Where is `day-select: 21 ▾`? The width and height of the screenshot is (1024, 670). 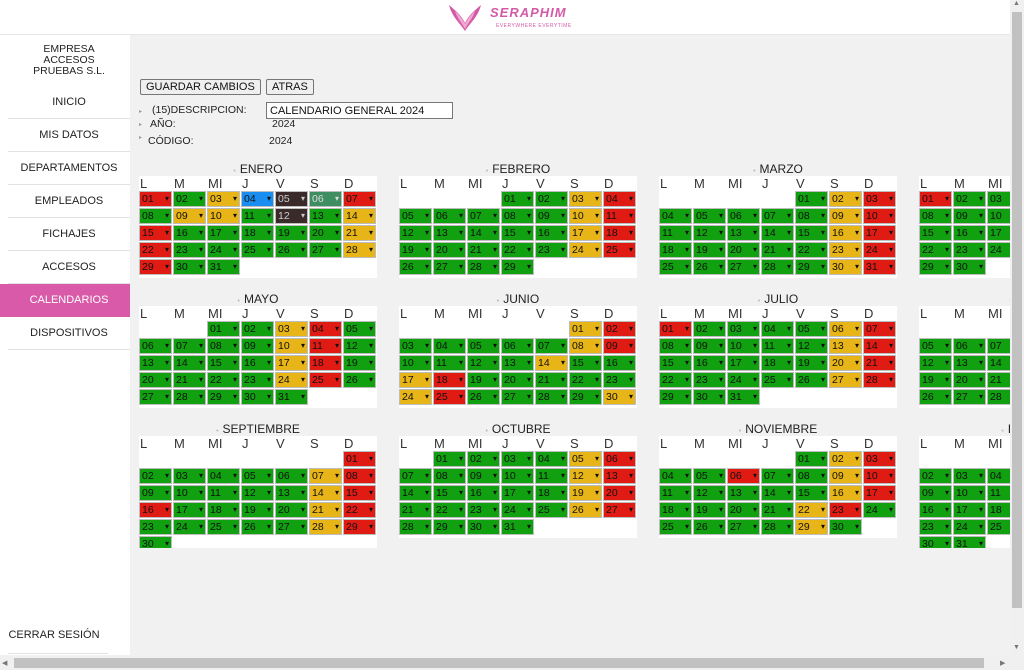 day-select: 21 ▾ is located at coordinates (879, 363).